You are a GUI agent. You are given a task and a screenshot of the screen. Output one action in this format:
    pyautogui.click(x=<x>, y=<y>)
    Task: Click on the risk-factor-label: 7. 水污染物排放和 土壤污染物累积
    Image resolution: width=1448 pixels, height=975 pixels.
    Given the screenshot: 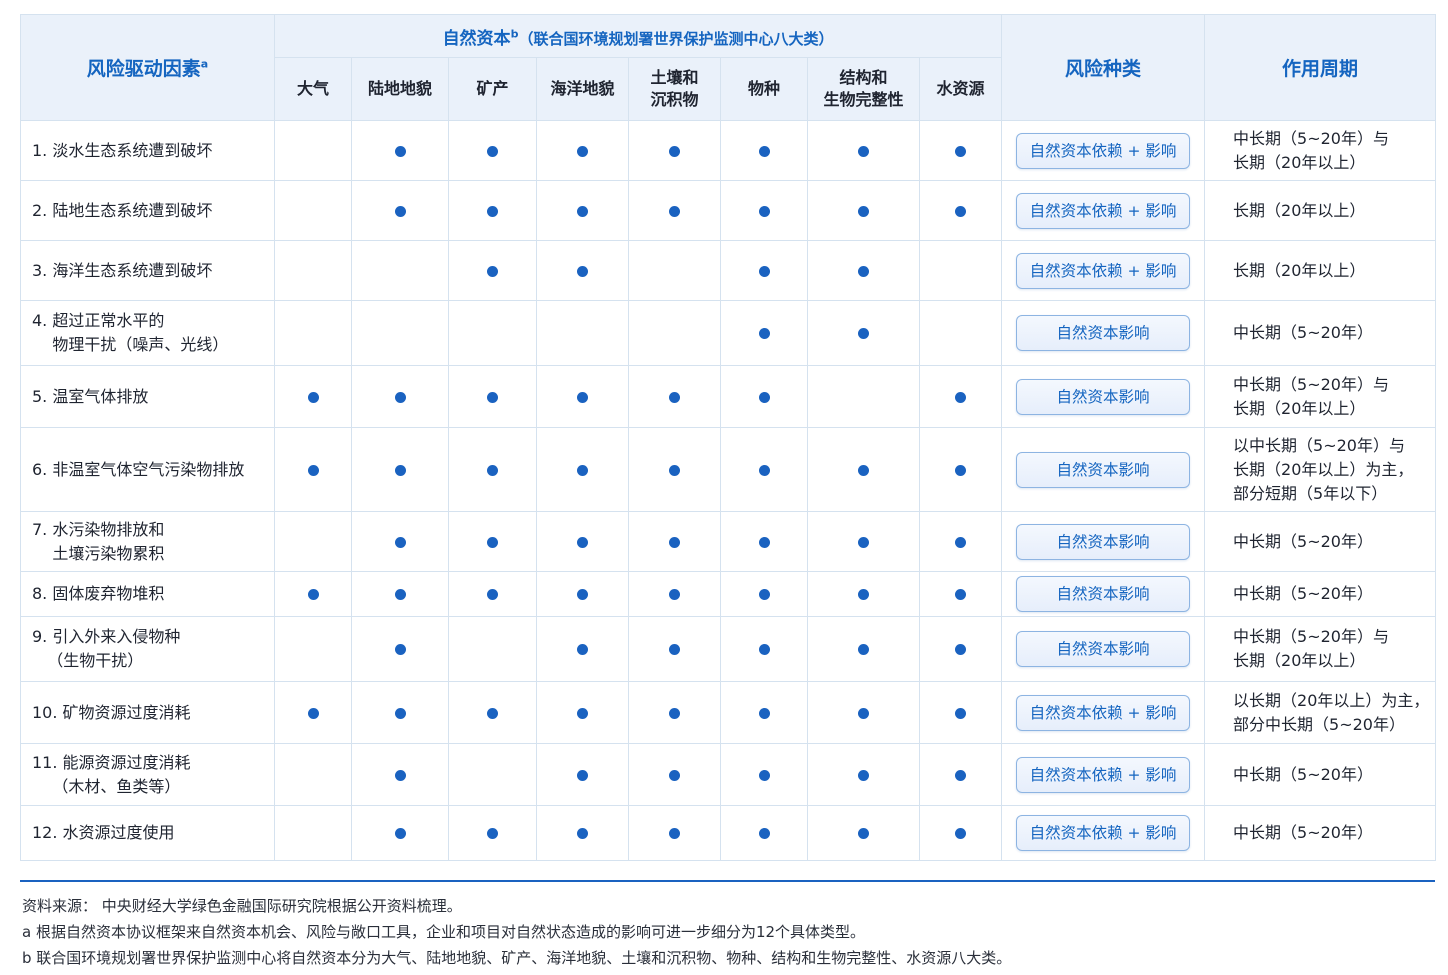 What is the action you would take?
    pyautogui.click(x=98, y=541)
    